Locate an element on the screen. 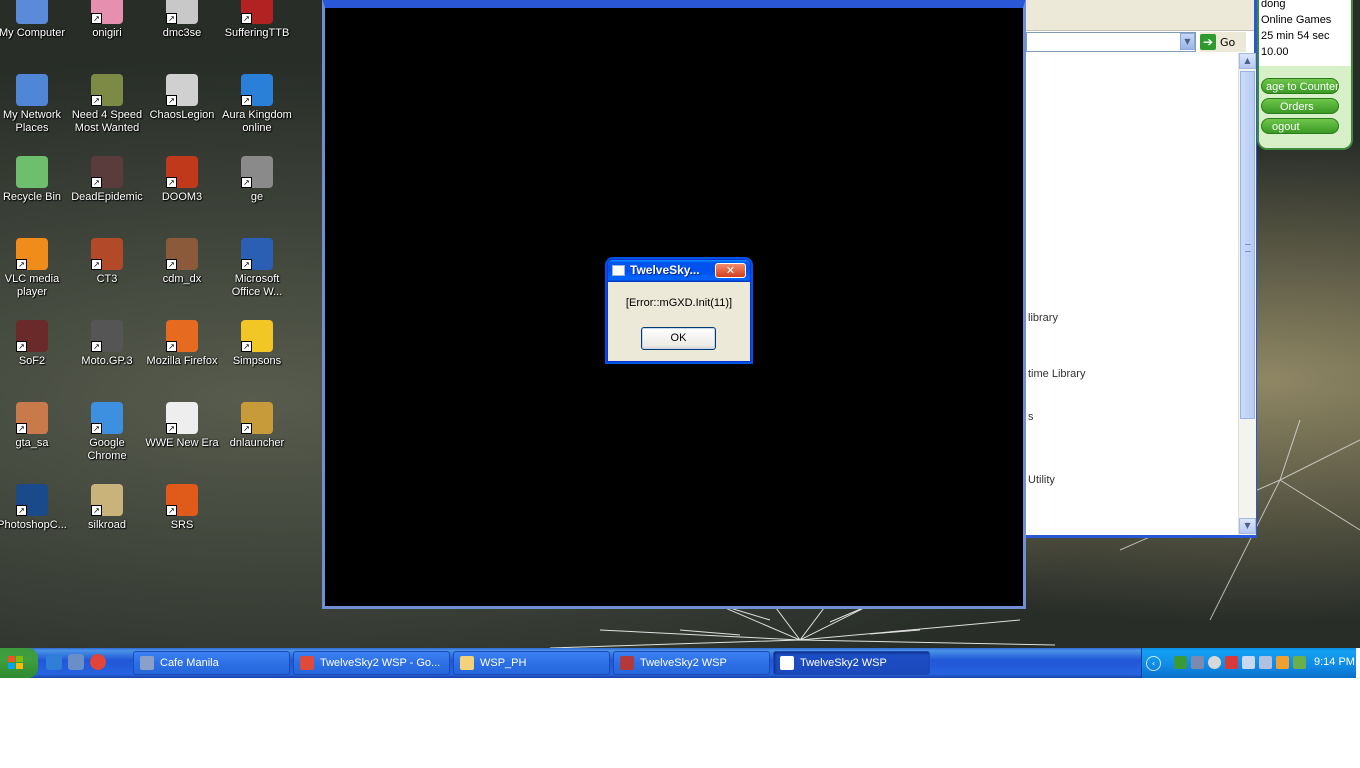 The height and width of the screenshot is (768, 1360). desktop-icon: ↗ ge is located at coordinates (257, 196).